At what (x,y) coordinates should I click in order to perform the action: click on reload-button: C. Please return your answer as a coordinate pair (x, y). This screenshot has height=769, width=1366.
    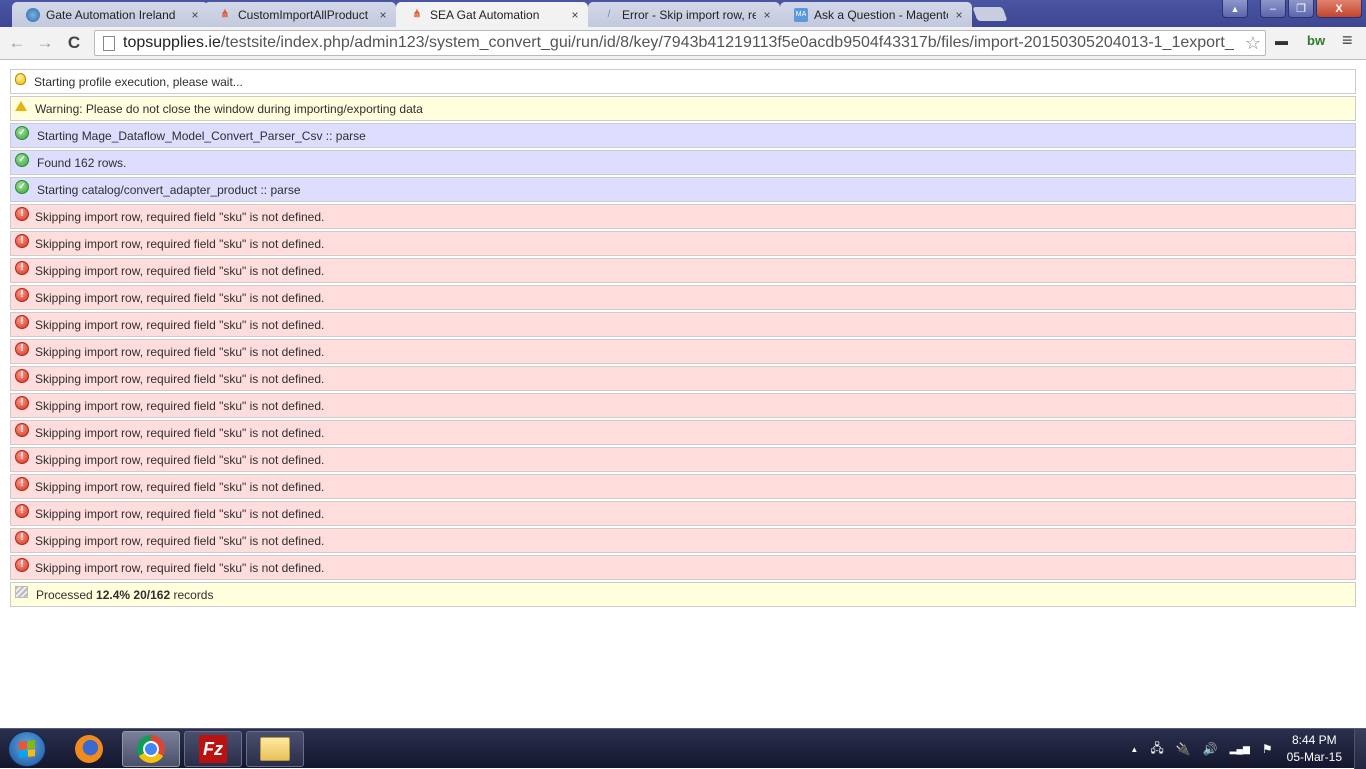
    Looking at the image, I should click on (74, 43).